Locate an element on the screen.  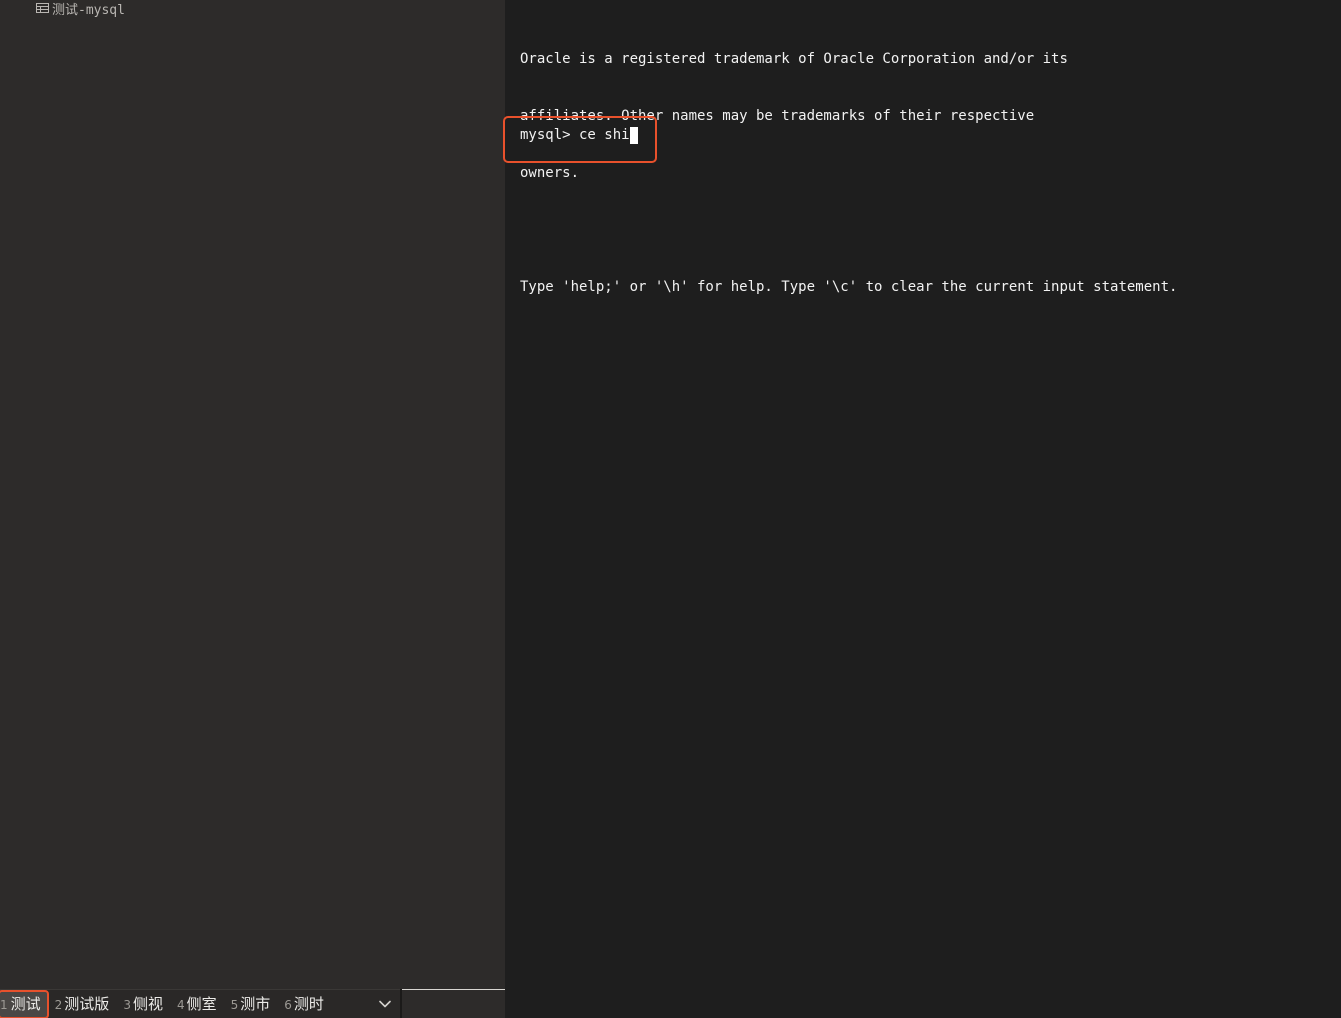
tree-item-connection: 测试-mysql is located at coordinates (80, 9).